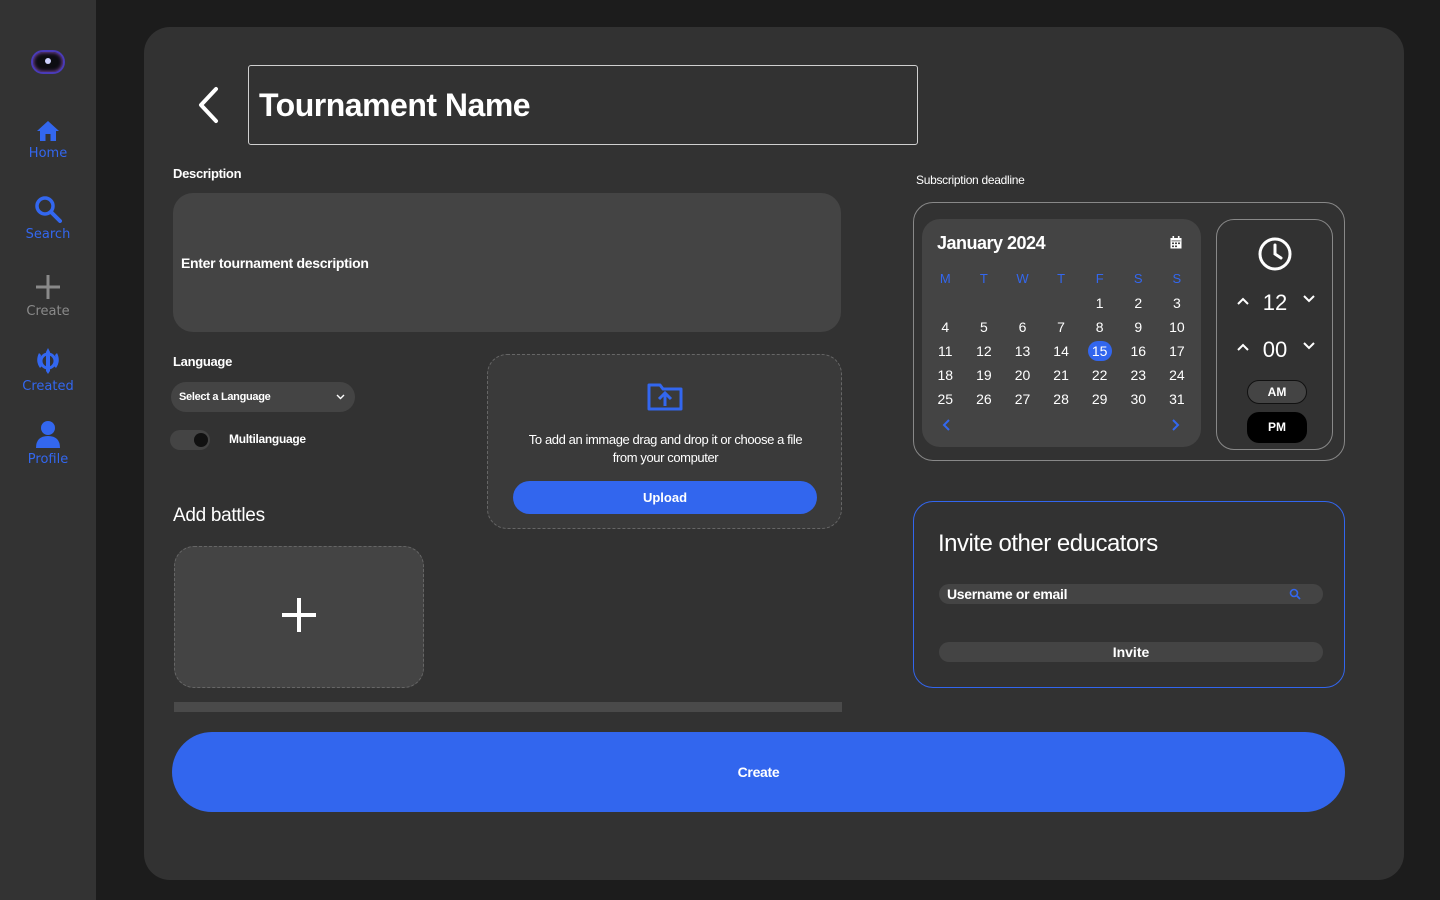 This screenshot has height=900, width=1440. I want to click on language-select-value: Select a Language, so click(225, 397).